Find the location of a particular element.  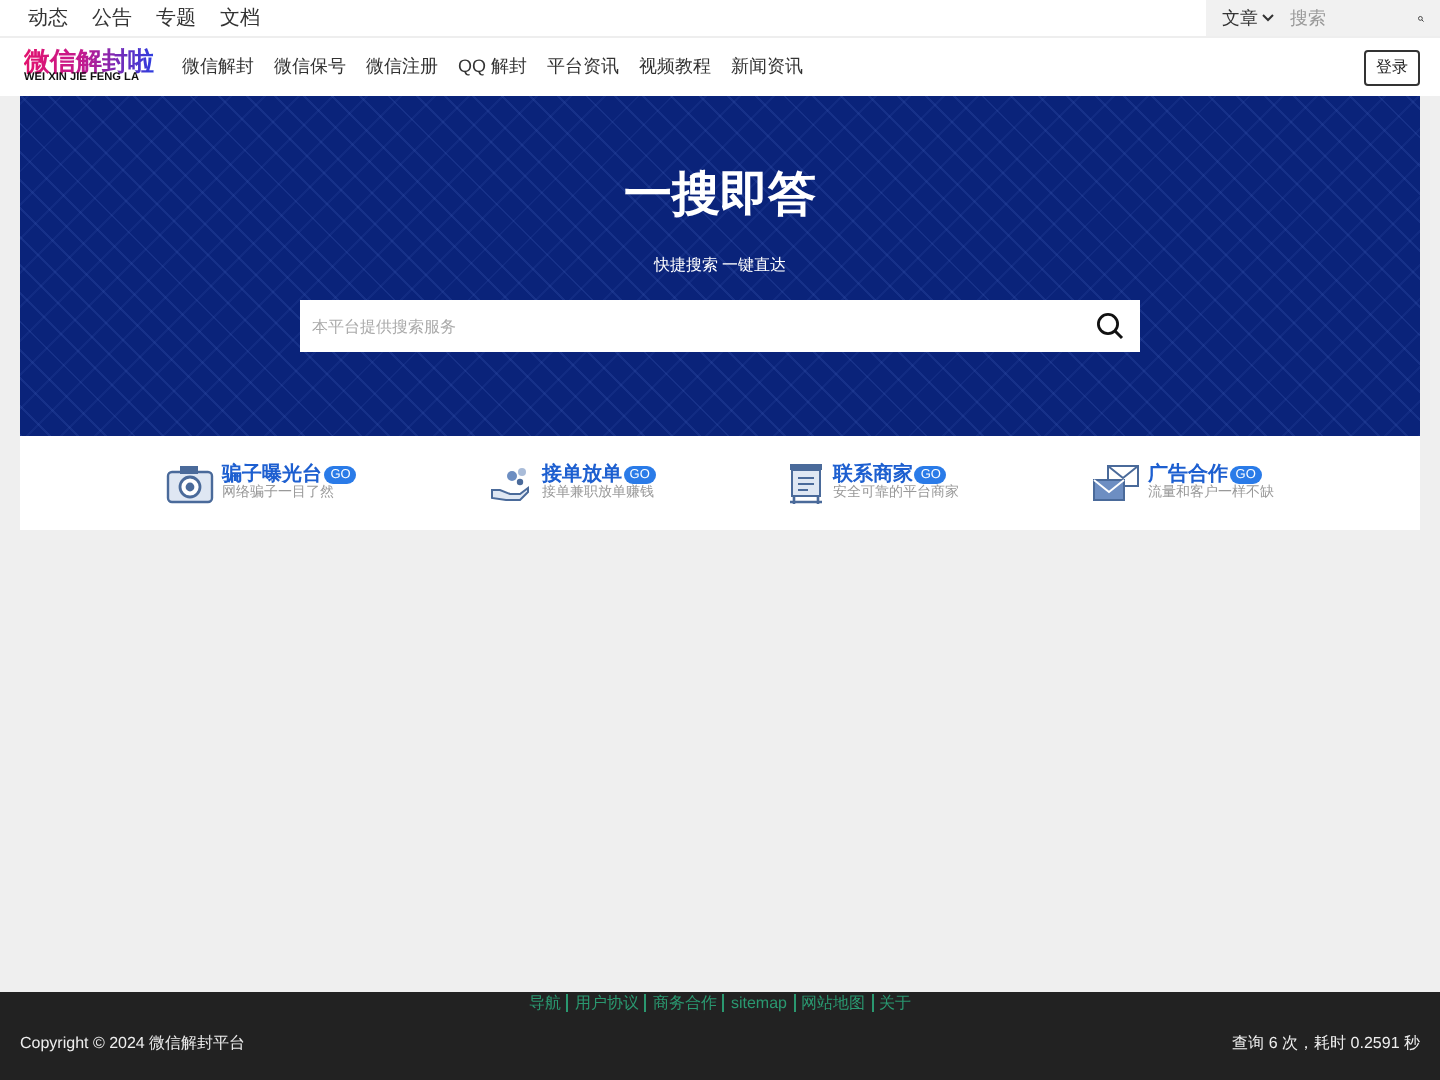

notice-board-icon is located at coordinates (806, 483).